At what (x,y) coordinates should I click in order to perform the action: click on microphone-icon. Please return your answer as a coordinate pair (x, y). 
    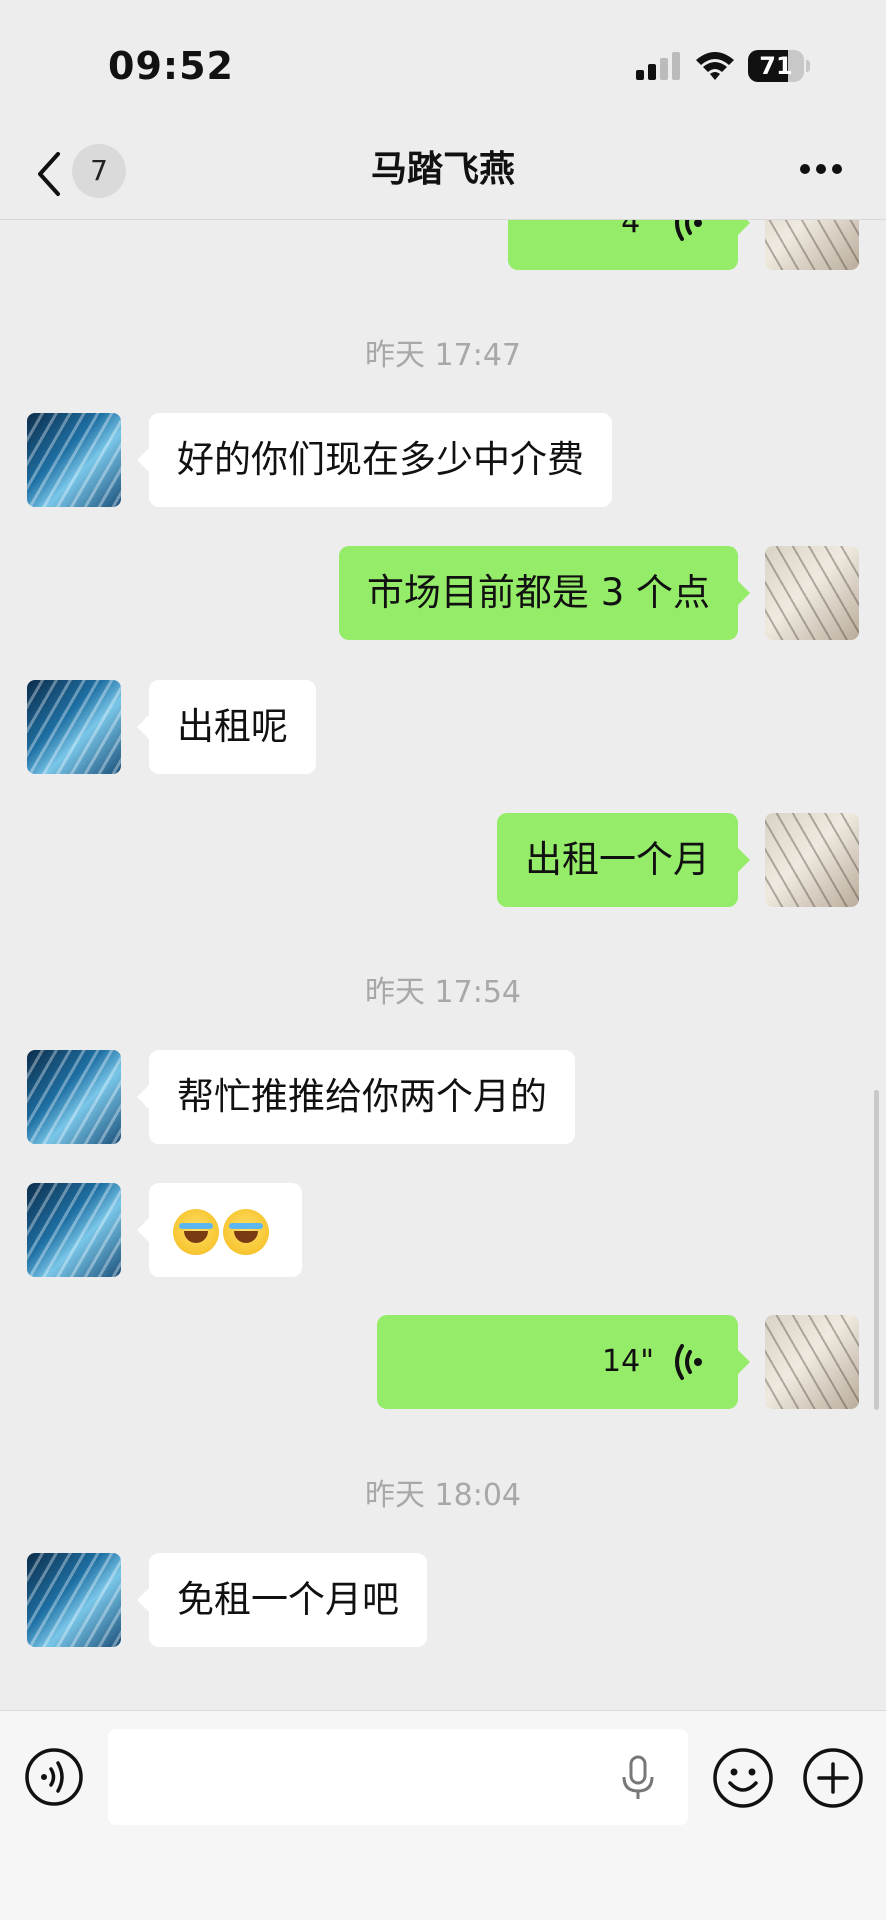
    Looking at the image, I should click on (638, 1778).